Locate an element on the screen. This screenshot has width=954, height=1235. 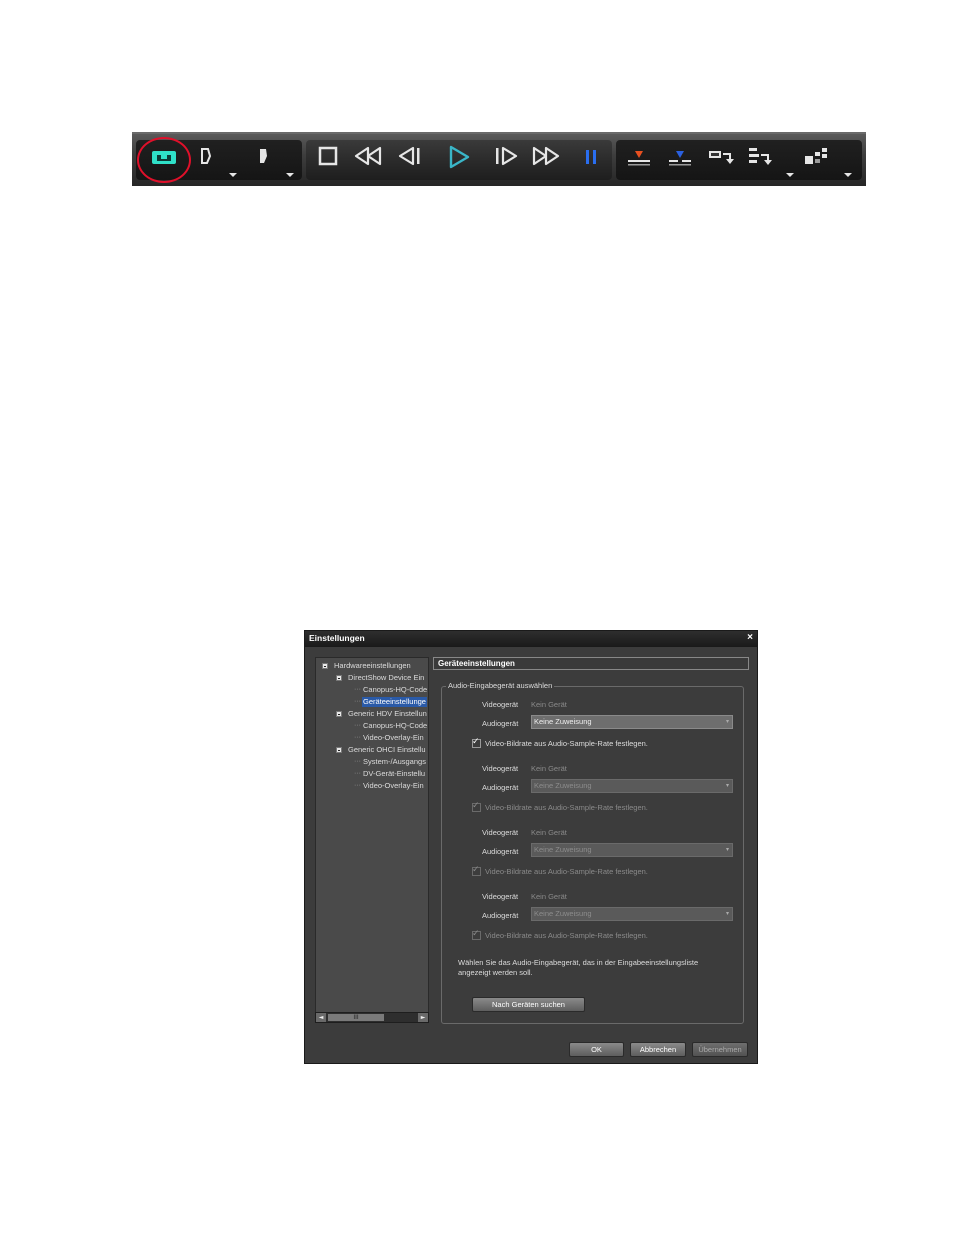
player-toolbar is located at coordinates (499, 159).